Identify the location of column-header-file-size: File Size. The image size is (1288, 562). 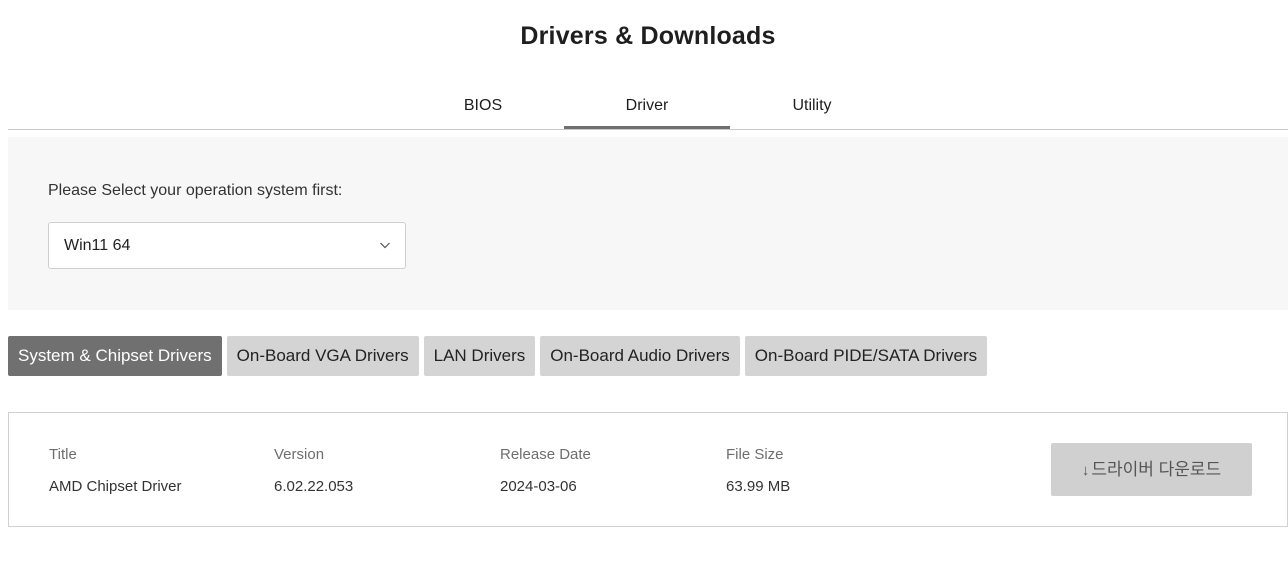
(755, 454).